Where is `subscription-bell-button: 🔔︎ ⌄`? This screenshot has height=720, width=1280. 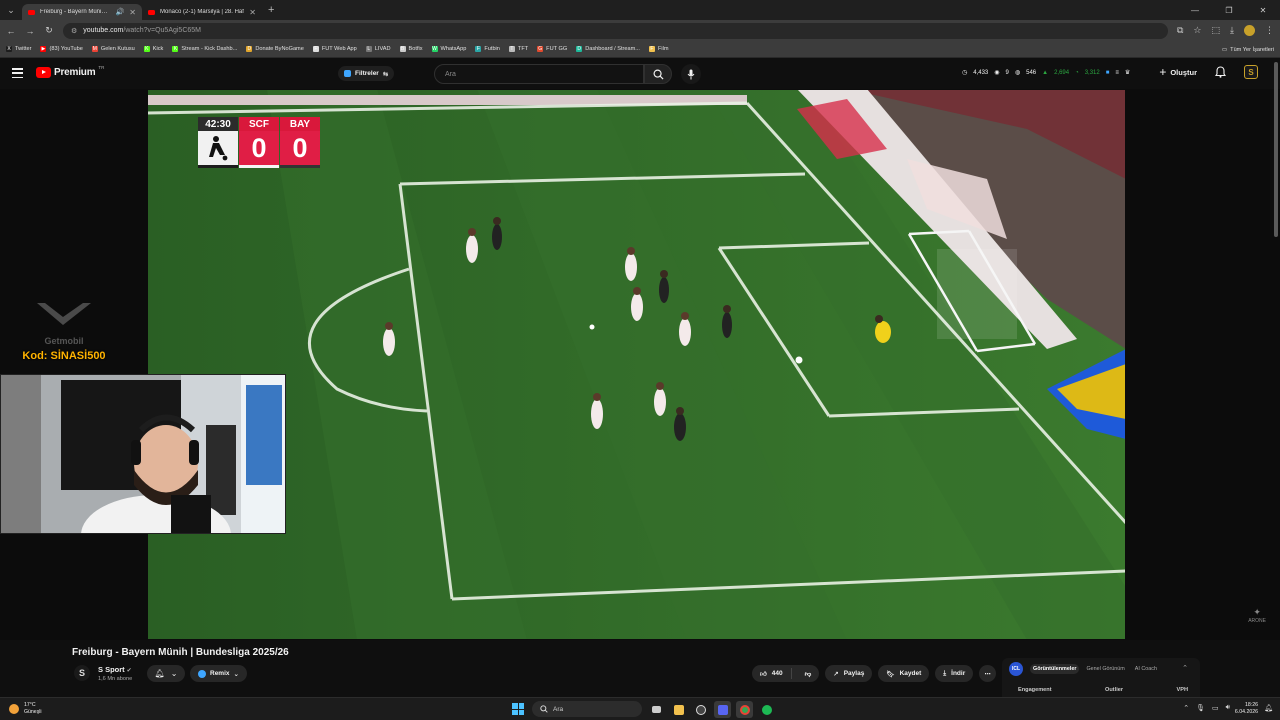 subscription-bell-button: 🔔︎ ⌄ is located at coordinates (166, 673).